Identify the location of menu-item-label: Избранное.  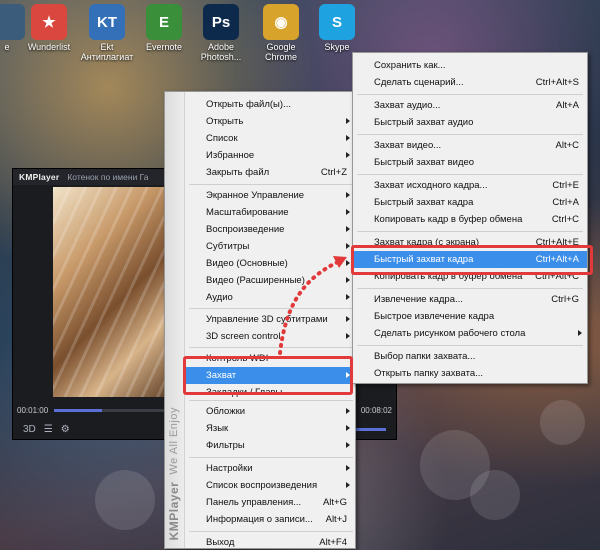
(230, 155).